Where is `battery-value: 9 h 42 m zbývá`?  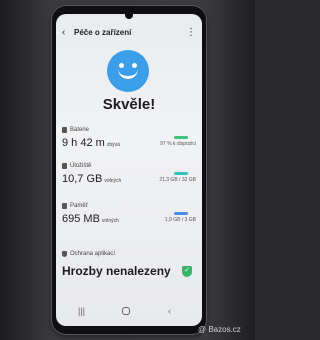
battery-value: 9 h 42 m zbývá is located at coordinates (91, 144).